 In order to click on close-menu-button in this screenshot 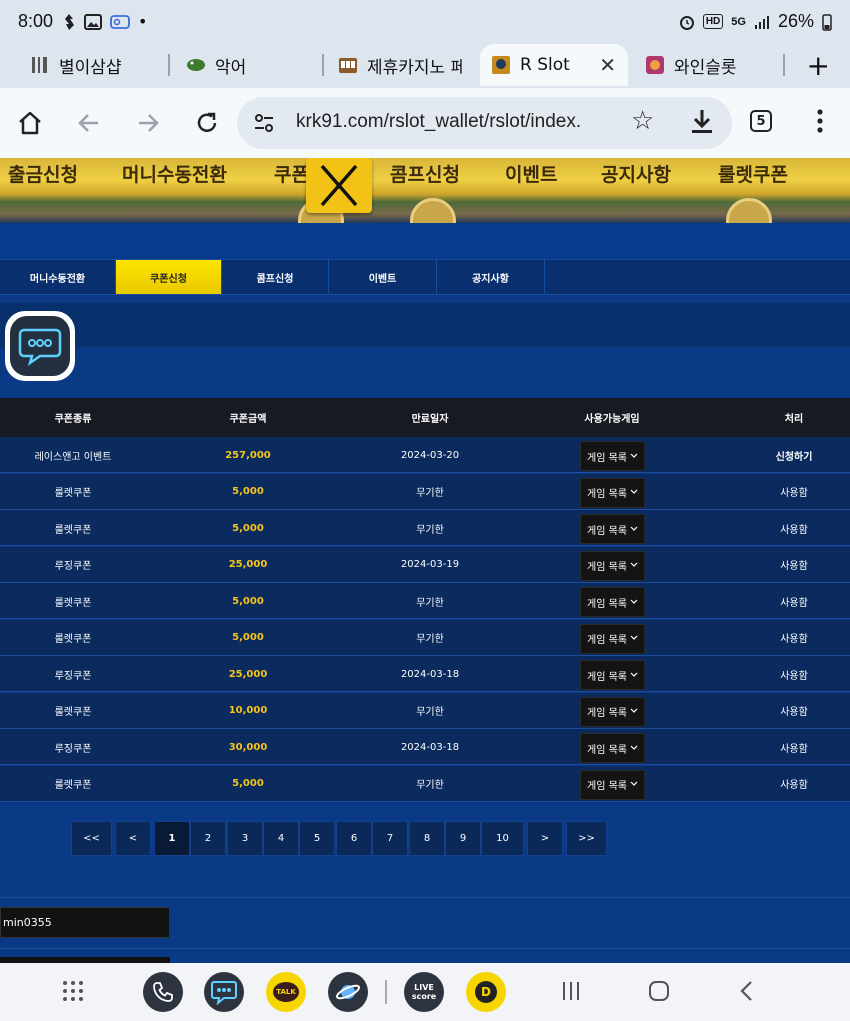, I will do `click(339, 185)`.